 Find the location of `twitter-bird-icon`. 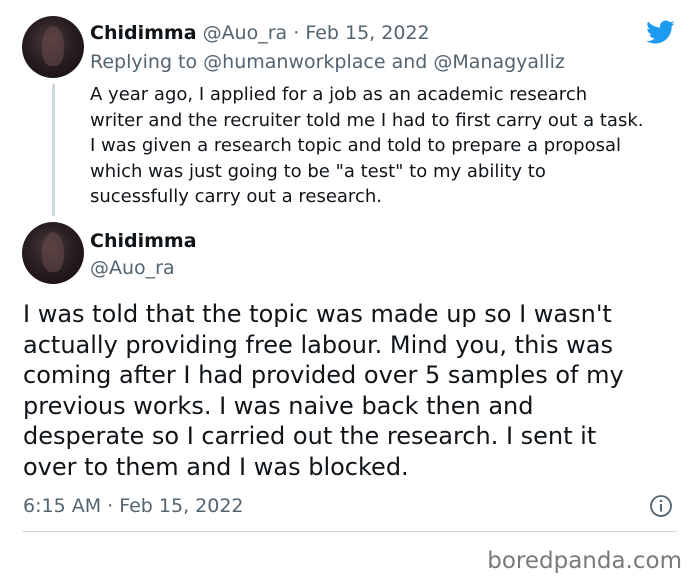

twitter-bird-icon is located at coordinates (660, 32).